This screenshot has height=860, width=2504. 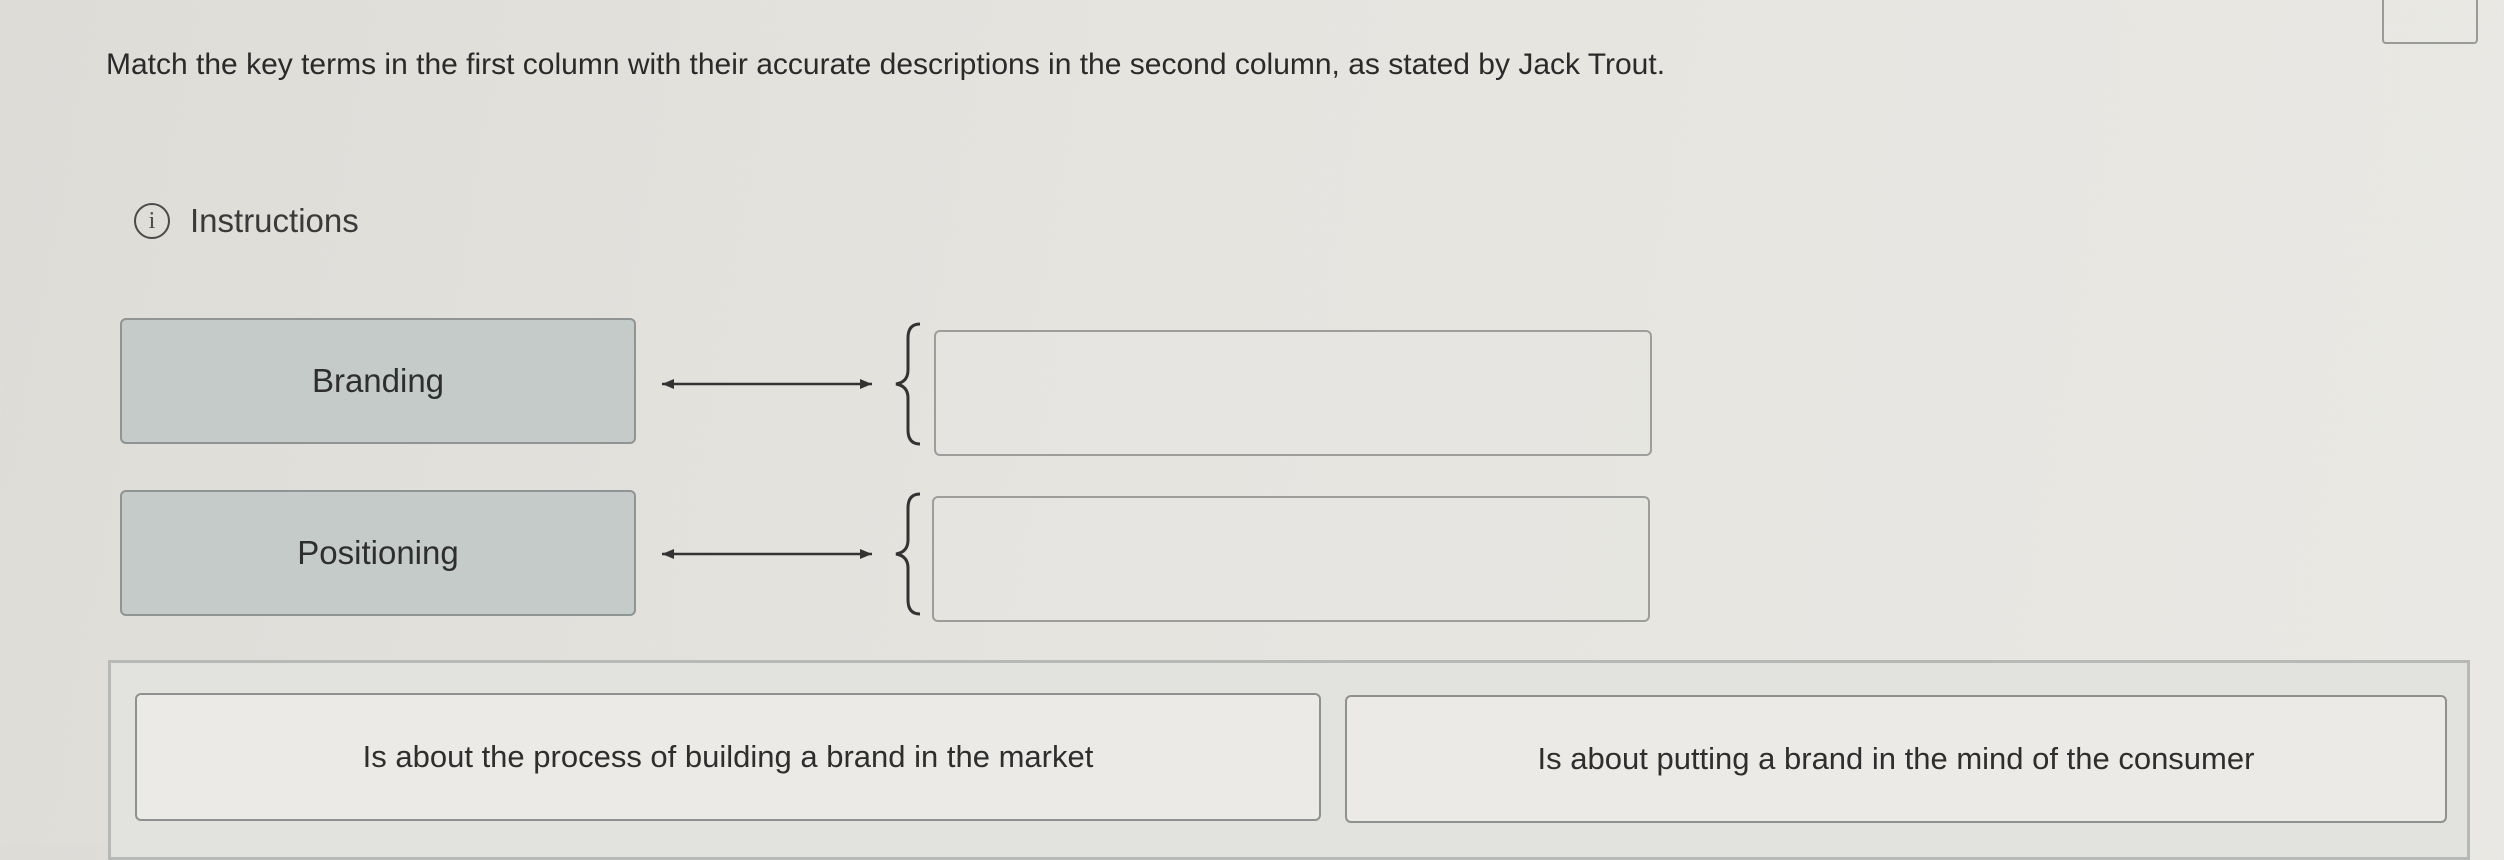 I want to click on instructions-toggle: i Instructions, so click(x=246, y=221).